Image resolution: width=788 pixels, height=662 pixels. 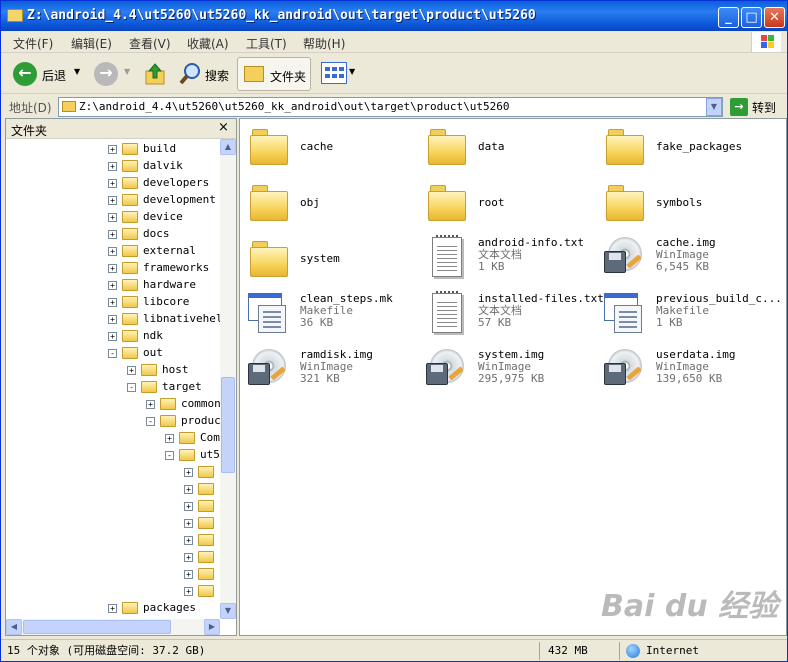 What do you see at coordinates (223, 127) in the screenshot?
I see `close-pane-icon: ×` at bounding box center [223, 127].